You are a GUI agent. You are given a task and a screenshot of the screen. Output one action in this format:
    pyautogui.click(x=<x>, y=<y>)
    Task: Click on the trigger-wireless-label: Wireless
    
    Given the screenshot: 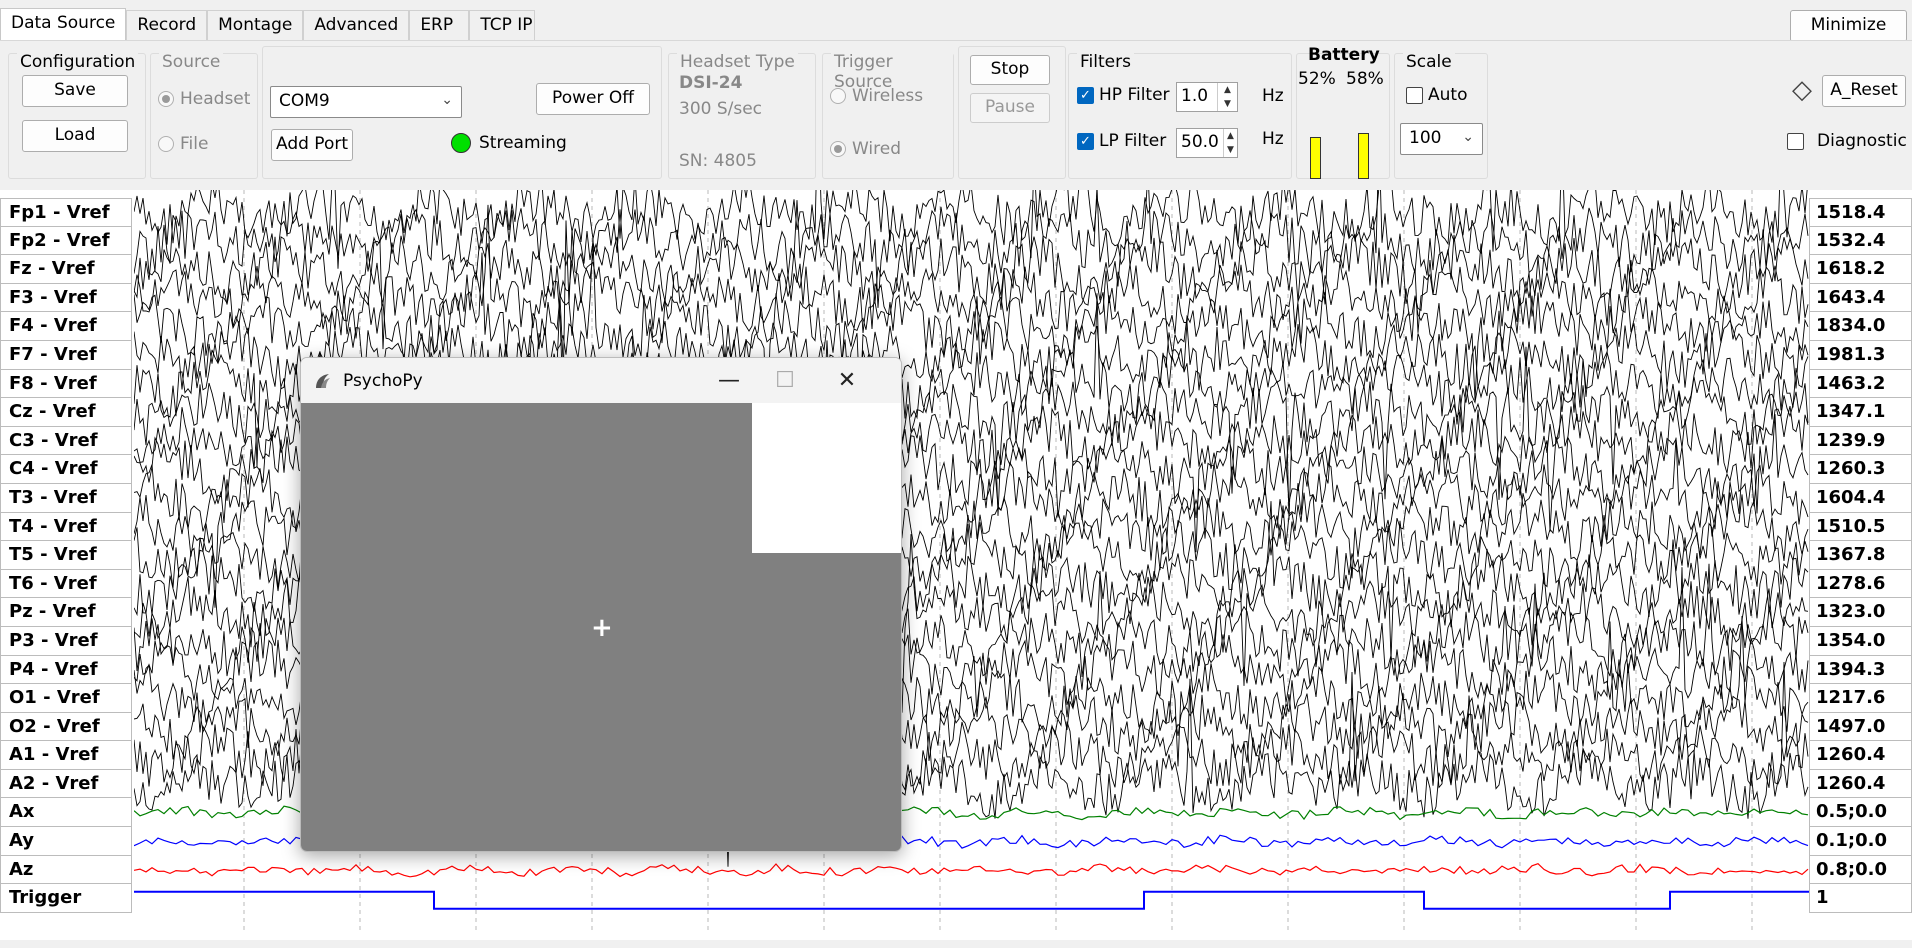 What is the action you would take?
    pyautogui.click(x=888, y=96)
    